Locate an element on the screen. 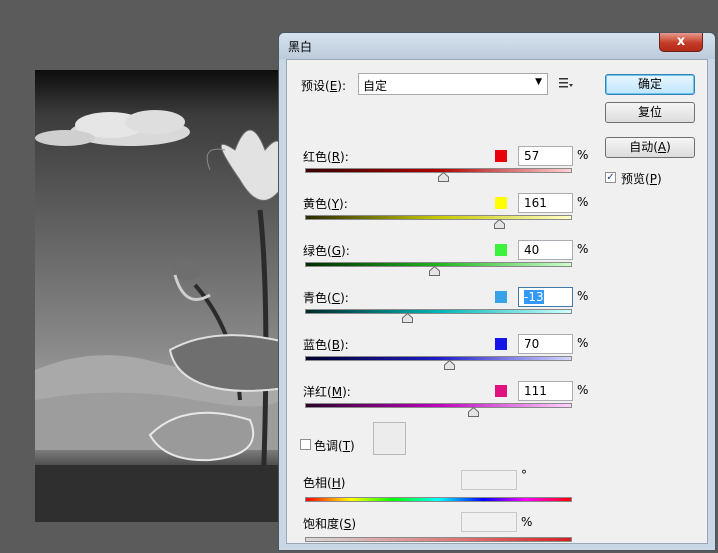 The height and width of the screenshot is (553, 718). slider-label: 蓝色(B): is located at coordinates (326, 345).